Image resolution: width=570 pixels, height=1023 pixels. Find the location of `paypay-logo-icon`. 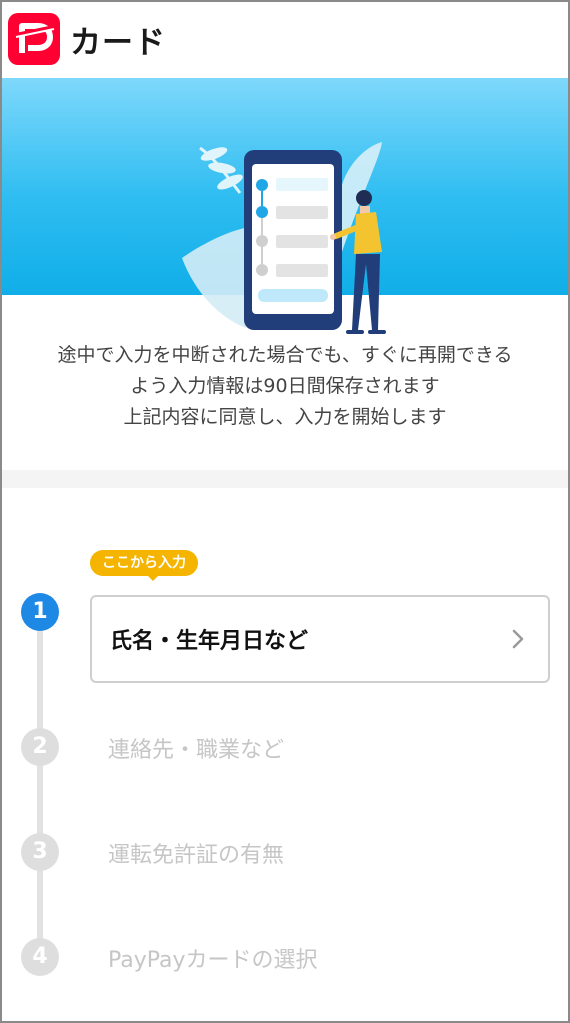

paypay-logo-icon is located at coordinates (34, 39).